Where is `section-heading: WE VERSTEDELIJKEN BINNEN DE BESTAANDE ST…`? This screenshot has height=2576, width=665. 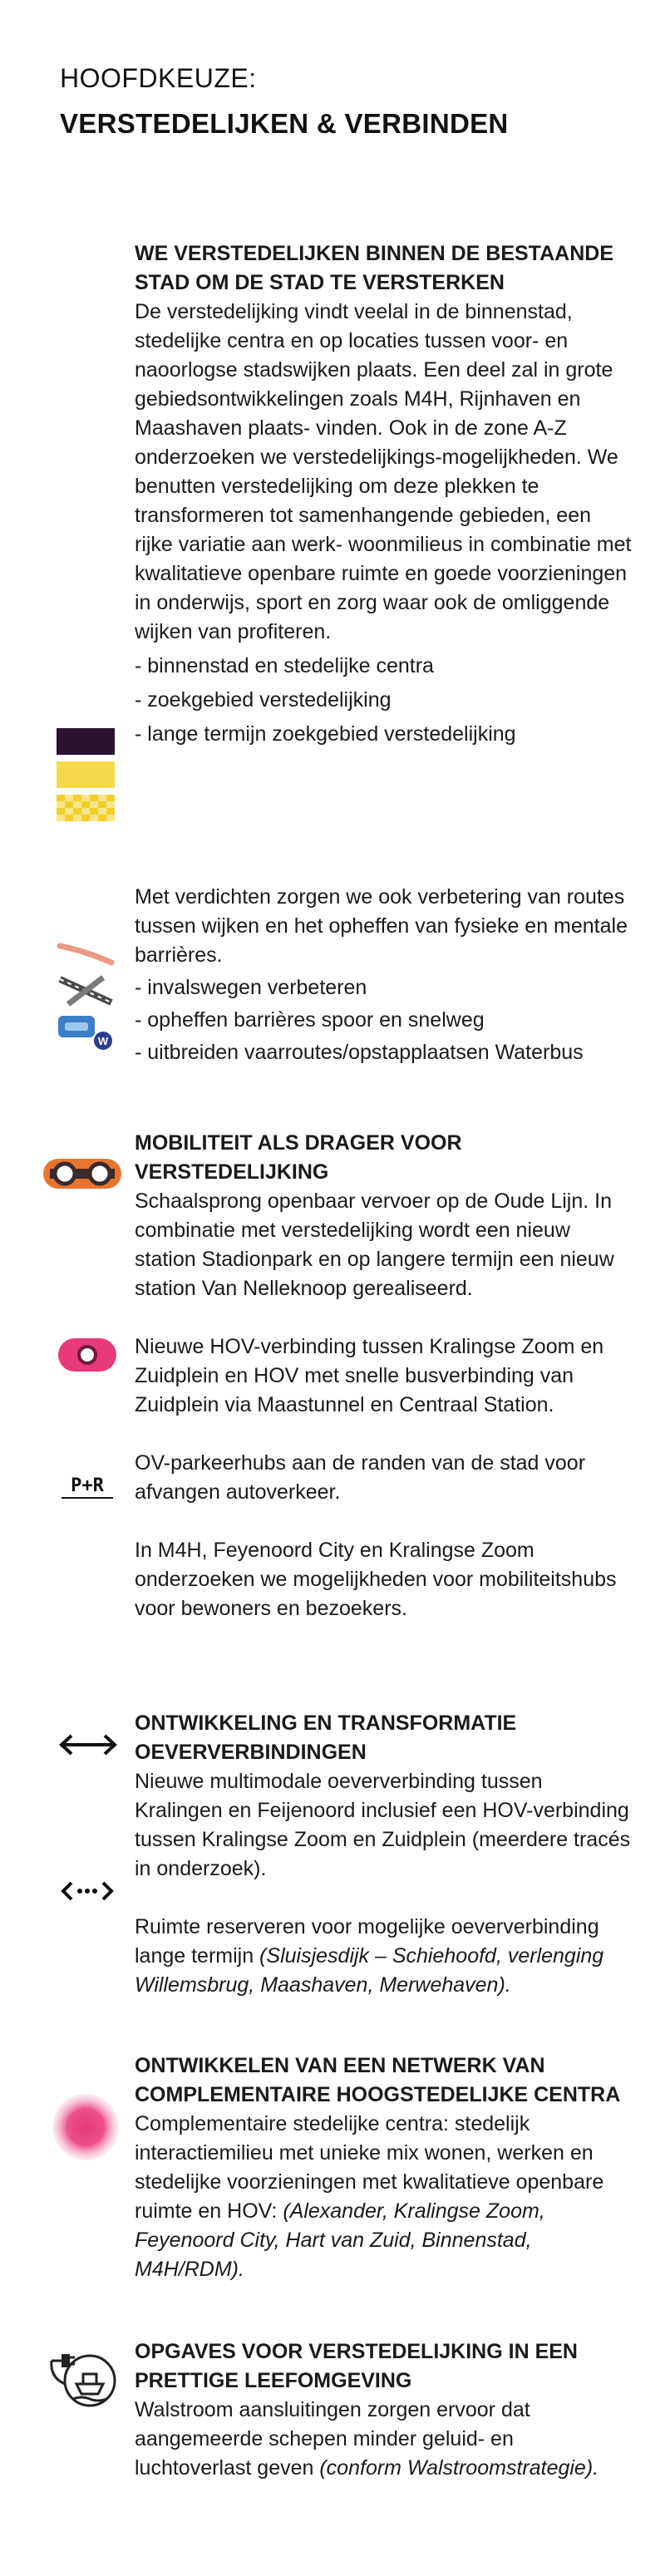 section-heading: WE VERSTEDELIJKEN BINNEN DE BESTAANDE ST… is located at coordinates (374, 268).